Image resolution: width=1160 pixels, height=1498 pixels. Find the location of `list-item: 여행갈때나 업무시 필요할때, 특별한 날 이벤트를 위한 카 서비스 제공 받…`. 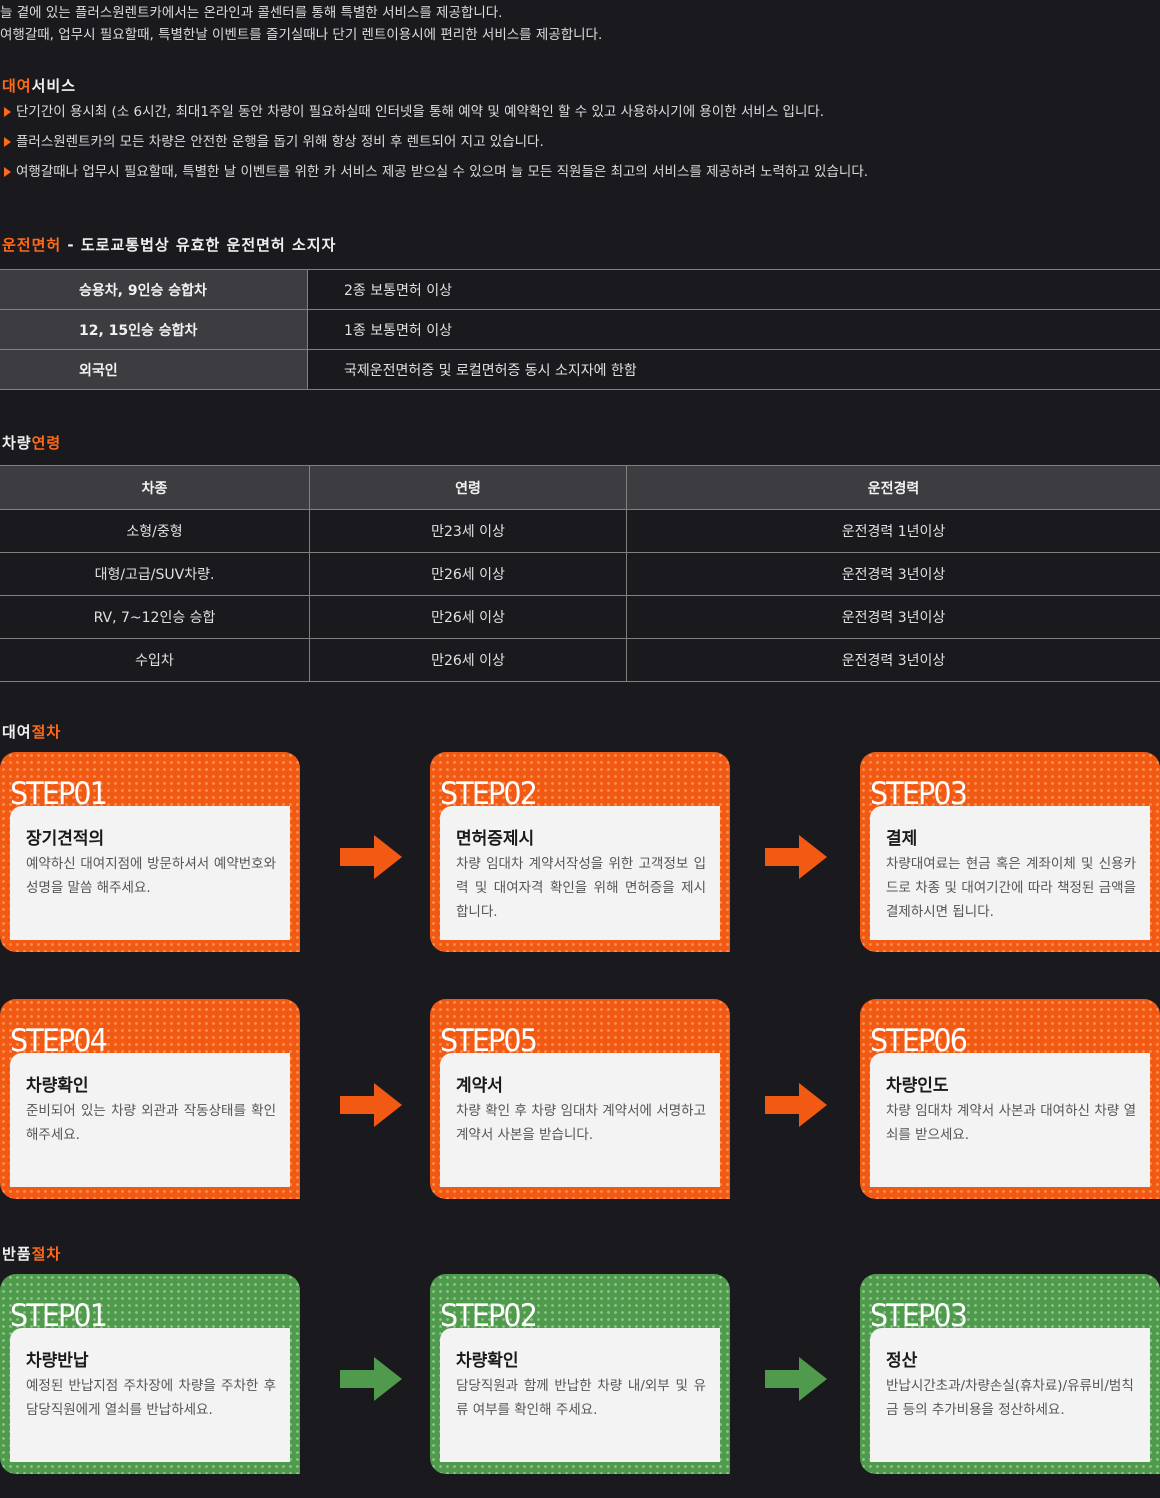

list-item: 여행갈때나 업무시 필요할때, 특별한 날 이벤트를 위한 카 서비스 제공 받… is located at coordinates (436, 176).